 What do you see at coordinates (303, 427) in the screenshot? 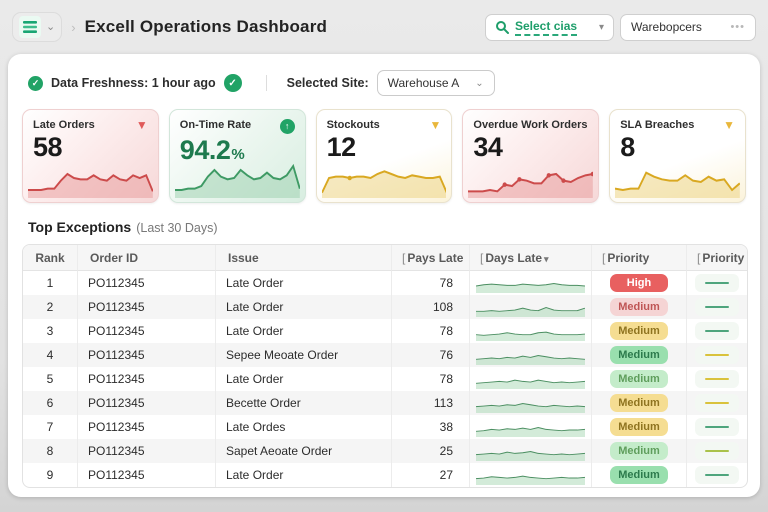
I see `issue-cell: Late Ordes` at bounding box center [303, 427].